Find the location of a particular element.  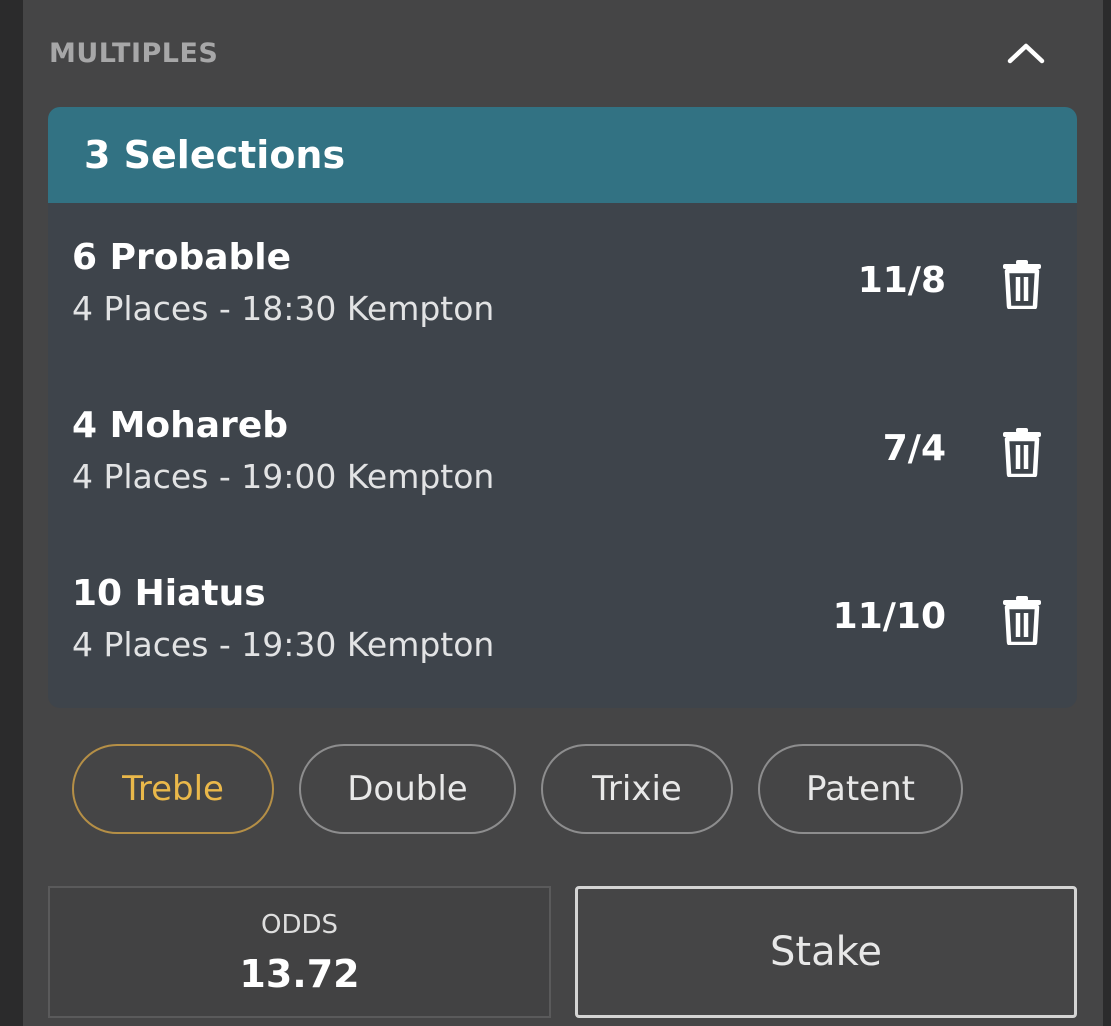

selection-detail: 4 Places - 19:00 Kempton is located at coordinates (283, 476).